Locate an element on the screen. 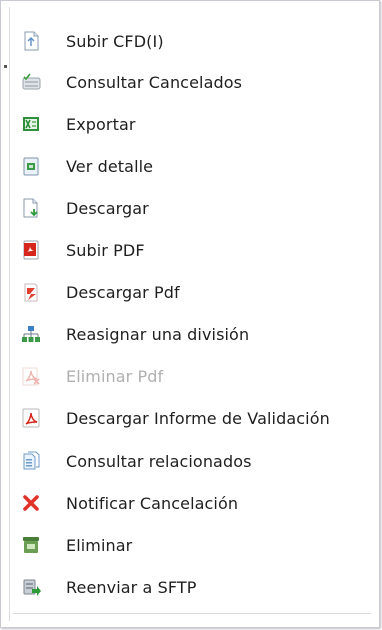 The image size is (382, 630). acrobat-pdf-icon is located at coordinates (31, 418).